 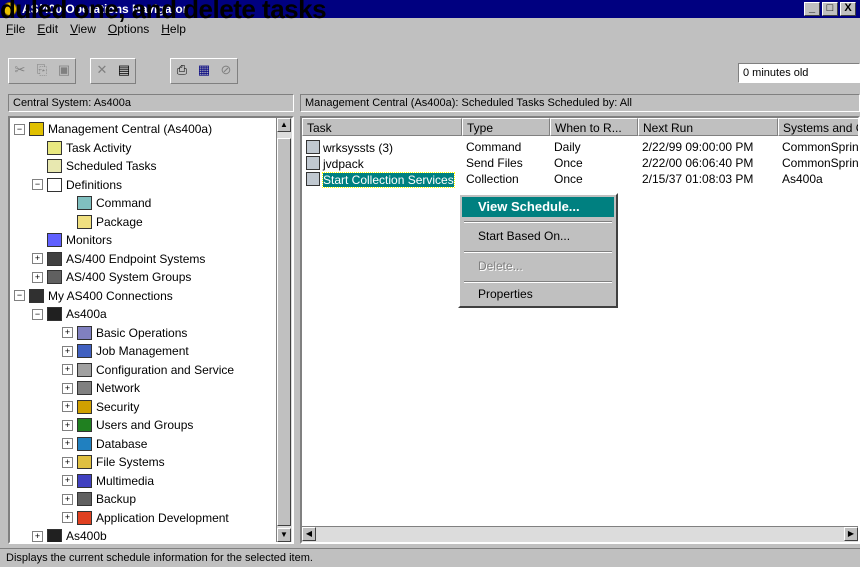 I want to click on paste-icon: ▣, so click(x=64, y=70).